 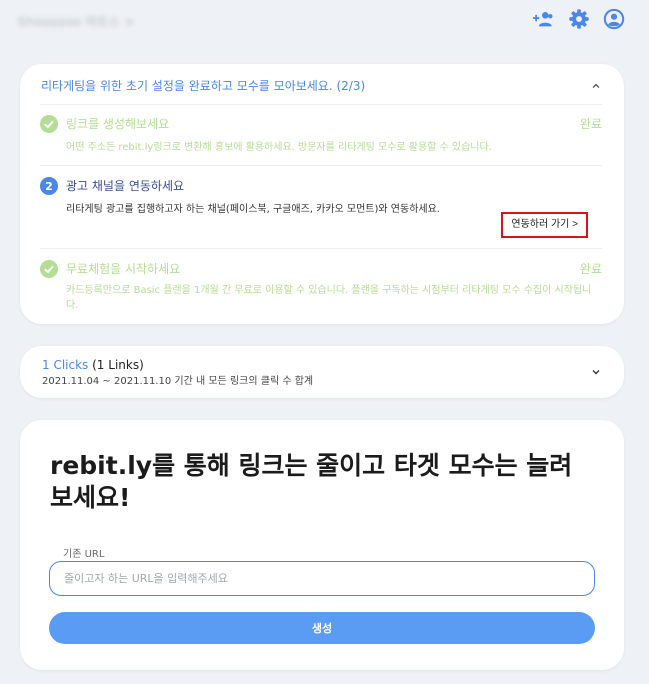 What do you see at coordinates (76, 21) in the screenshot?
I see `account-name: Shoooooo 마트스 >` at bounding box center [76, 21].